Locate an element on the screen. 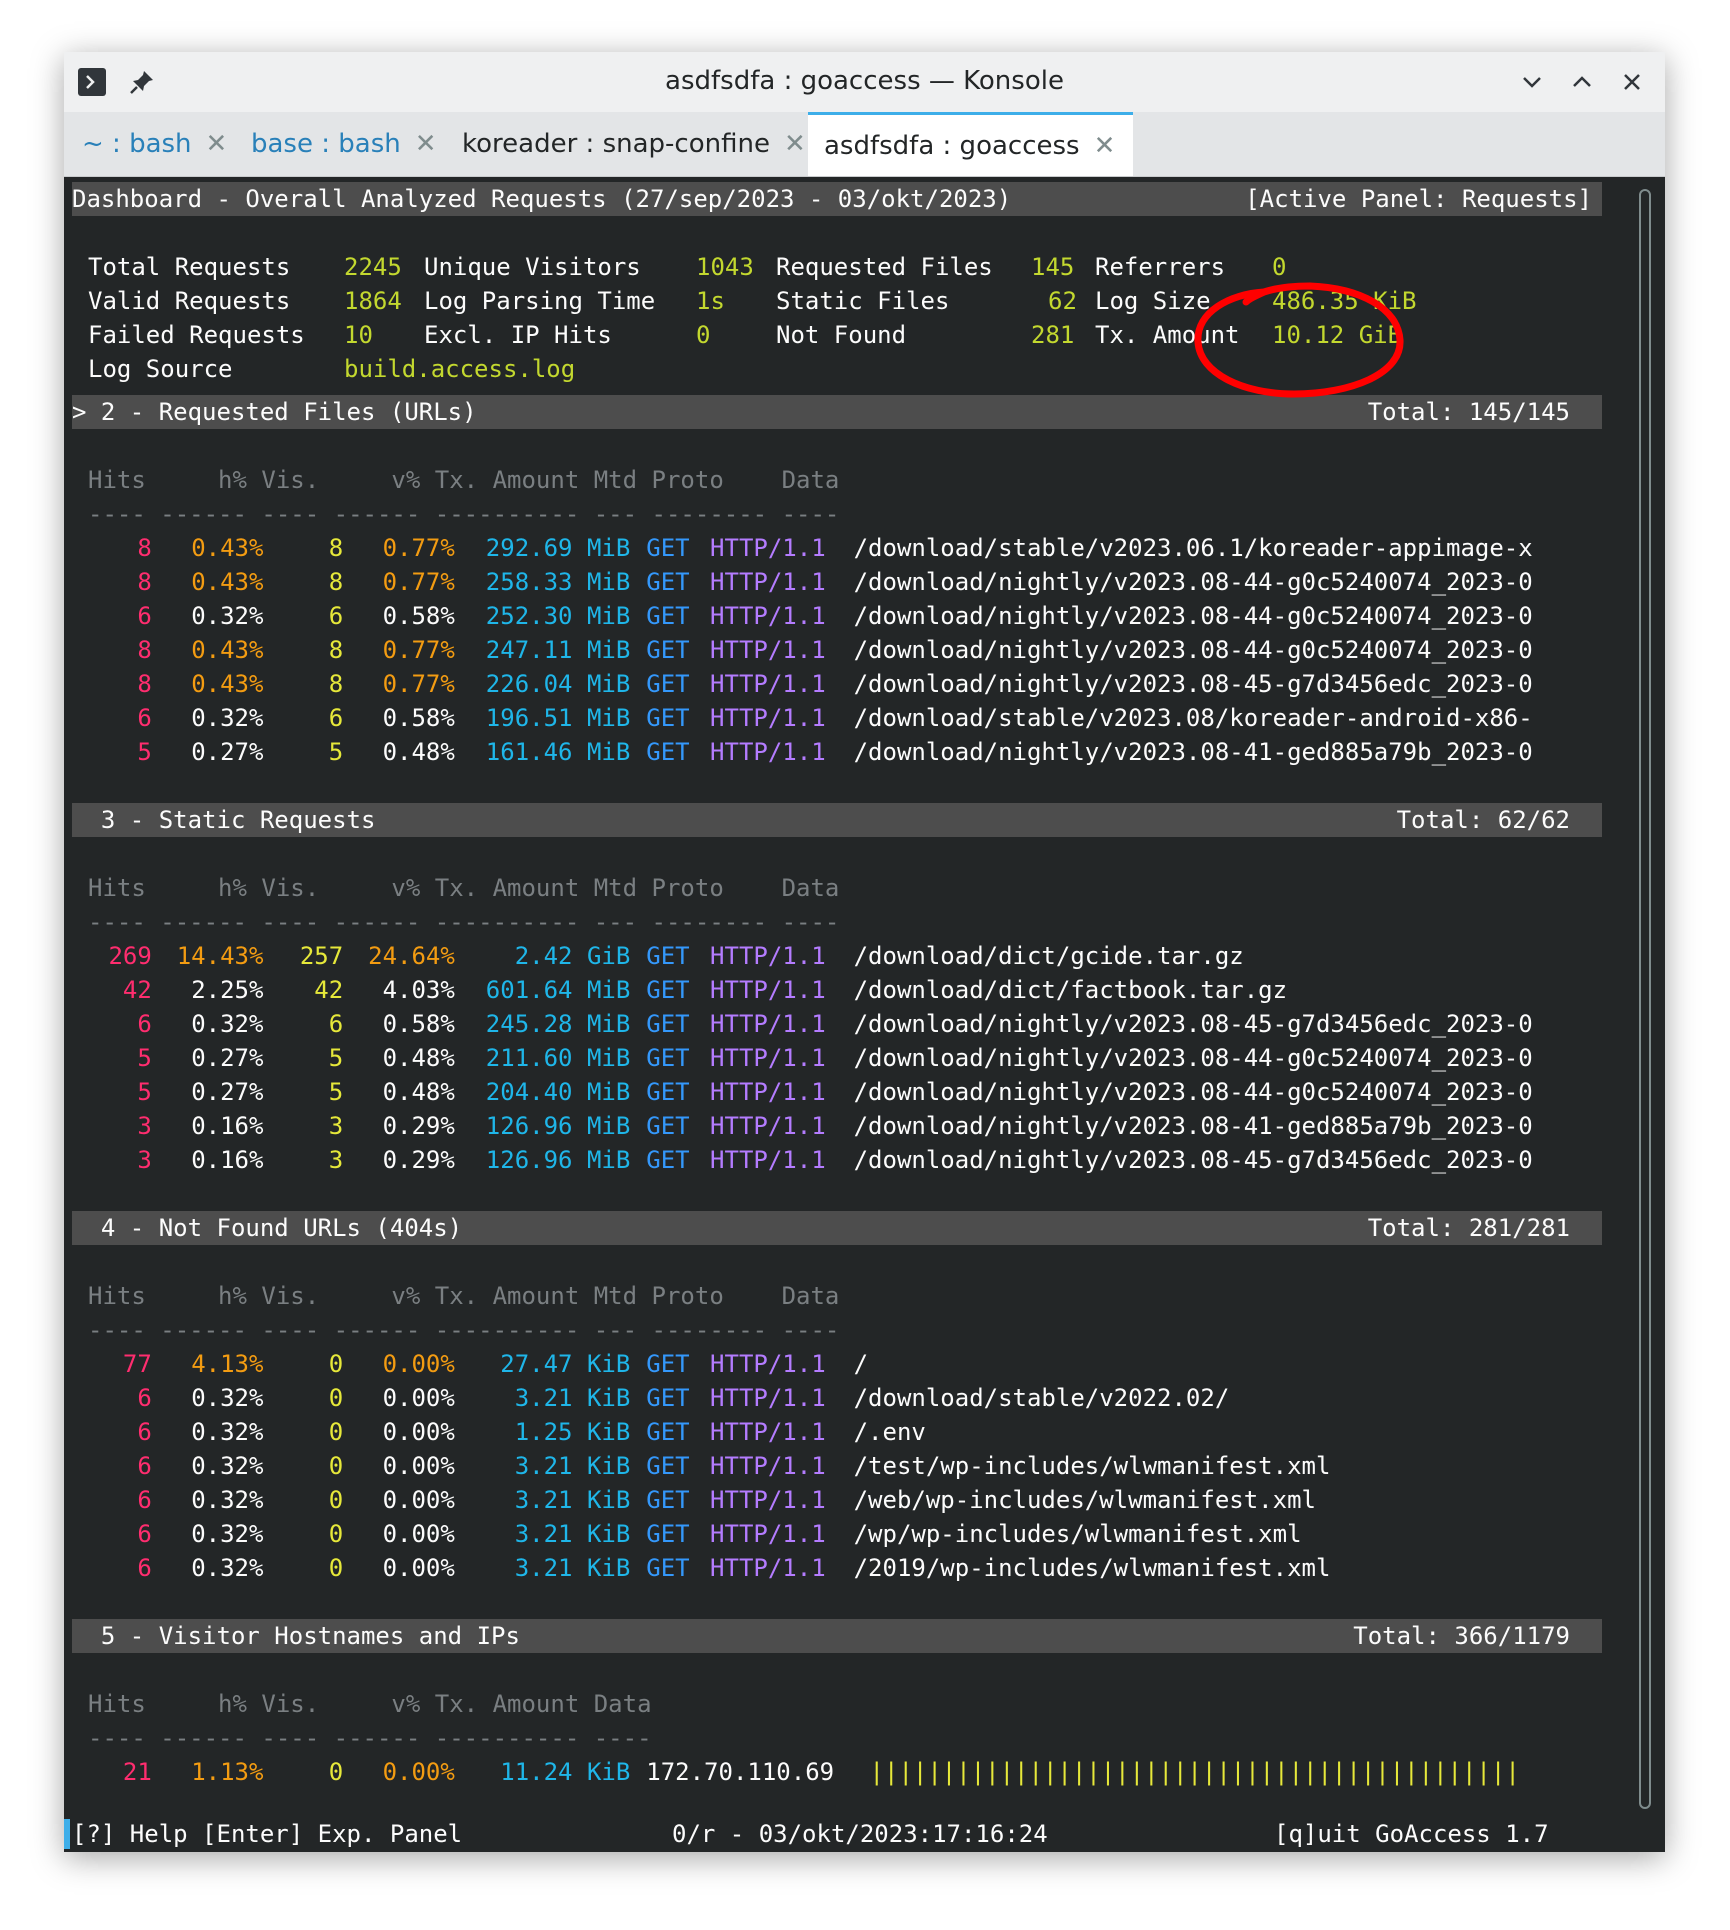 Image resolution: width=1730 pixels, height=1930 pixels. scrollbar is located at coordinates (1645, 999).